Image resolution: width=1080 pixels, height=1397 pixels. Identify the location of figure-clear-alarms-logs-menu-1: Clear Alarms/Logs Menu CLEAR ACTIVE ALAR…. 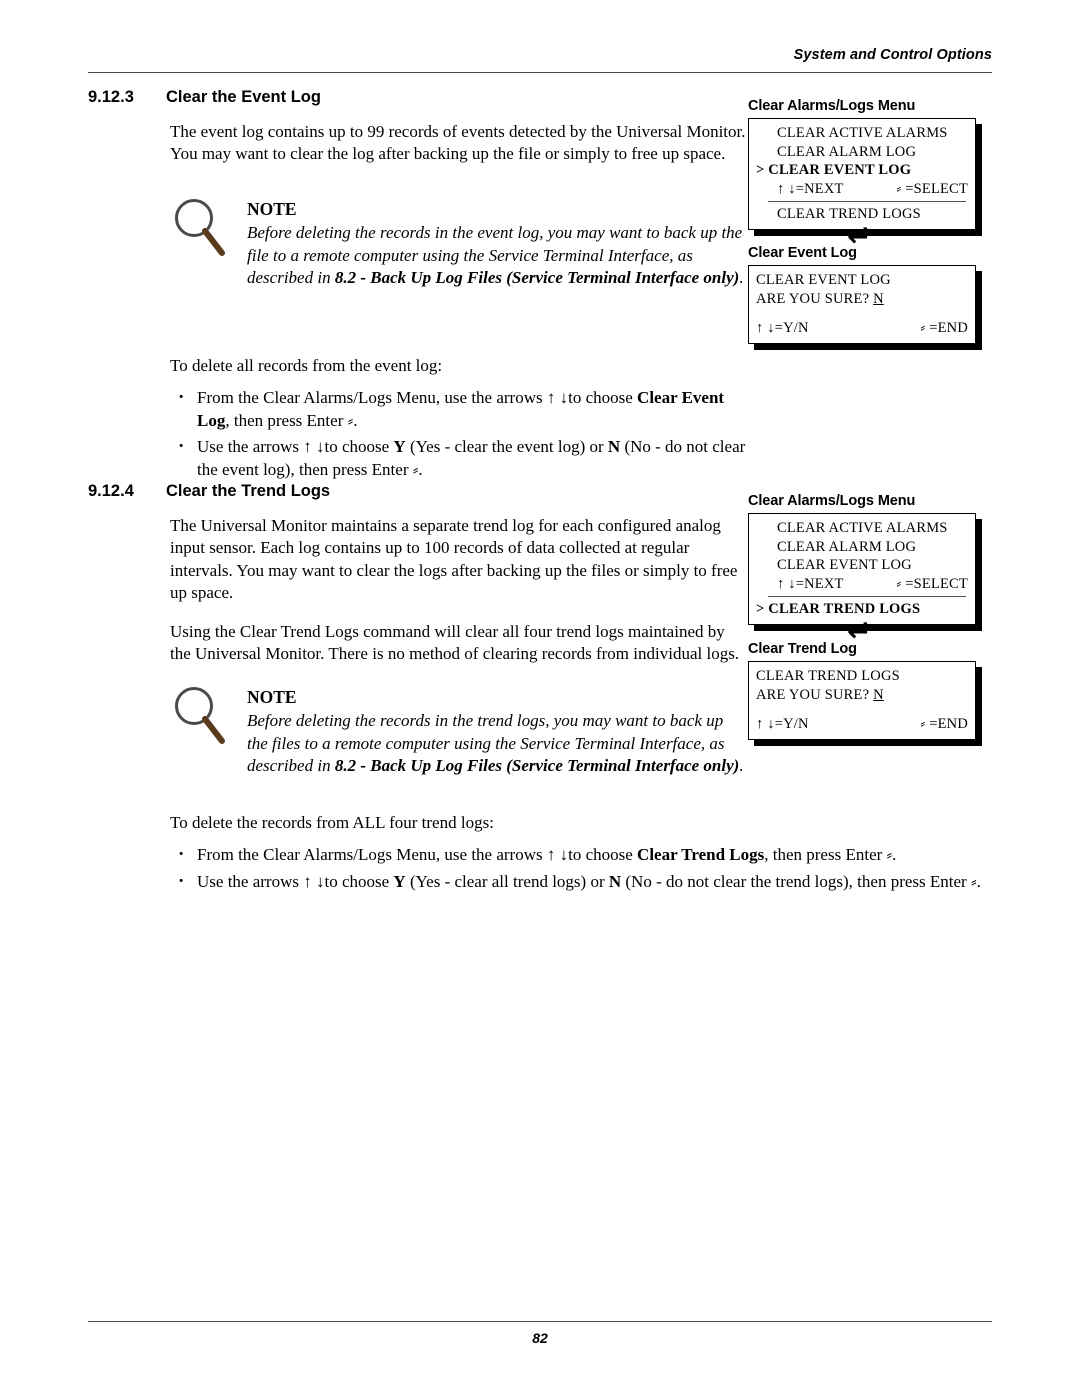
(862, 164).